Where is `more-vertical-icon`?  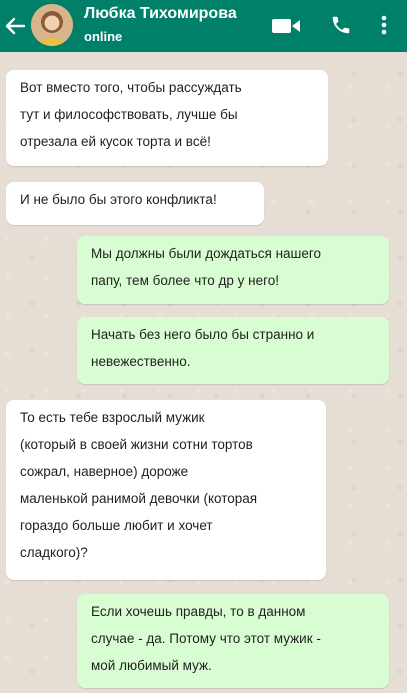
more-vertical-icon is located at coordinates (384, 25).